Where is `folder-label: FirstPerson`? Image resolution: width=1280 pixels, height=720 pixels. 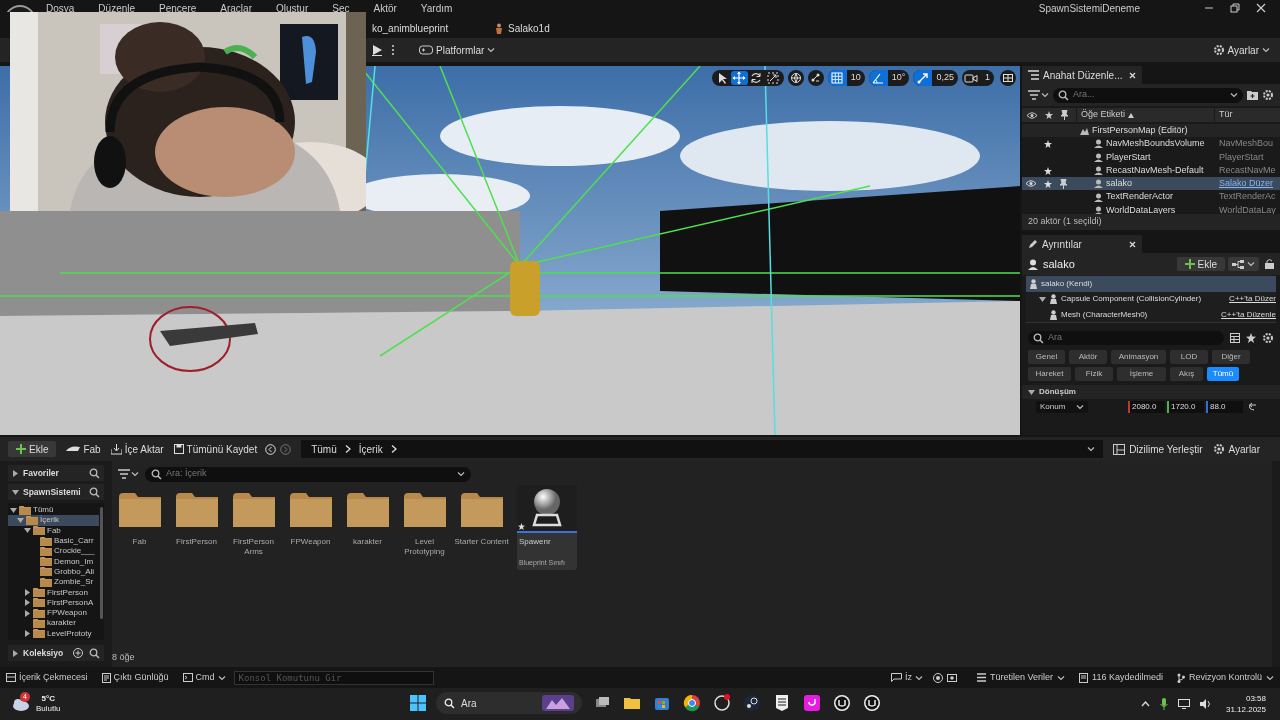
folder-label: FirstPerson is located at coordinates (196, 542).